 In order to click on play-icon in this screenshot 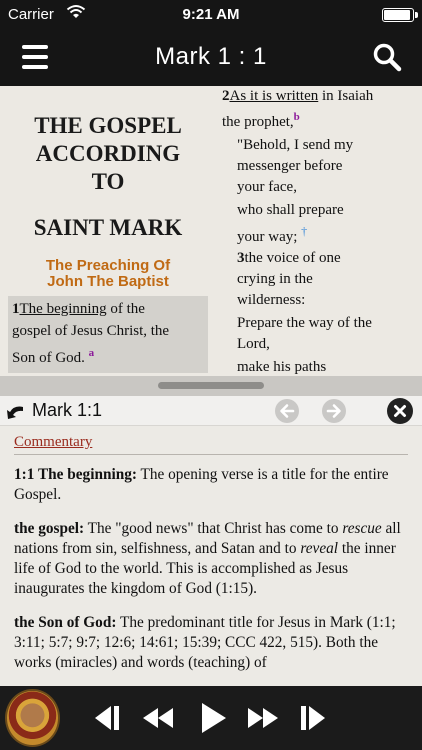, I will do `click(214, 718)`.